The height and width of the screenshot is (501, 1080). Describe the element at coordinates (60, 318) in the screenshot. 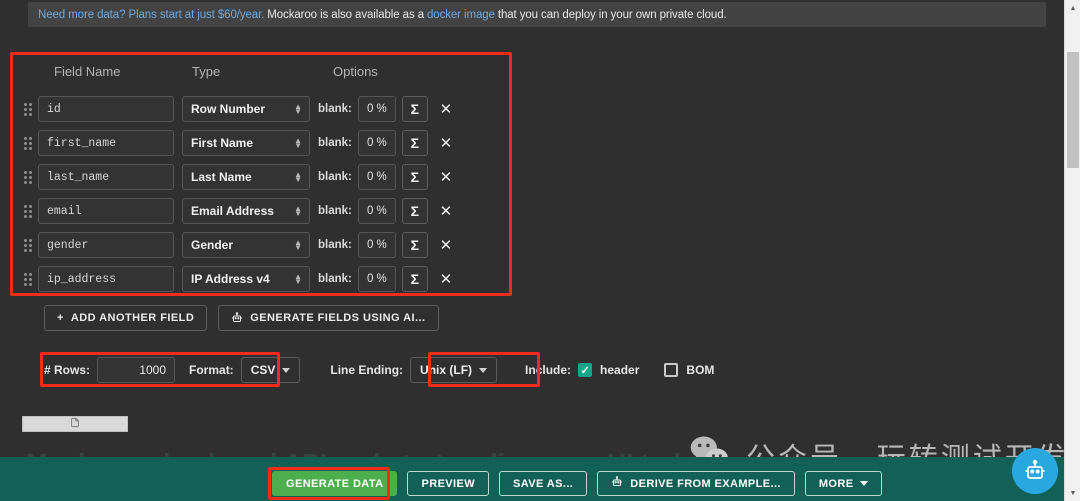

I see `plus-icon: +` at that location.